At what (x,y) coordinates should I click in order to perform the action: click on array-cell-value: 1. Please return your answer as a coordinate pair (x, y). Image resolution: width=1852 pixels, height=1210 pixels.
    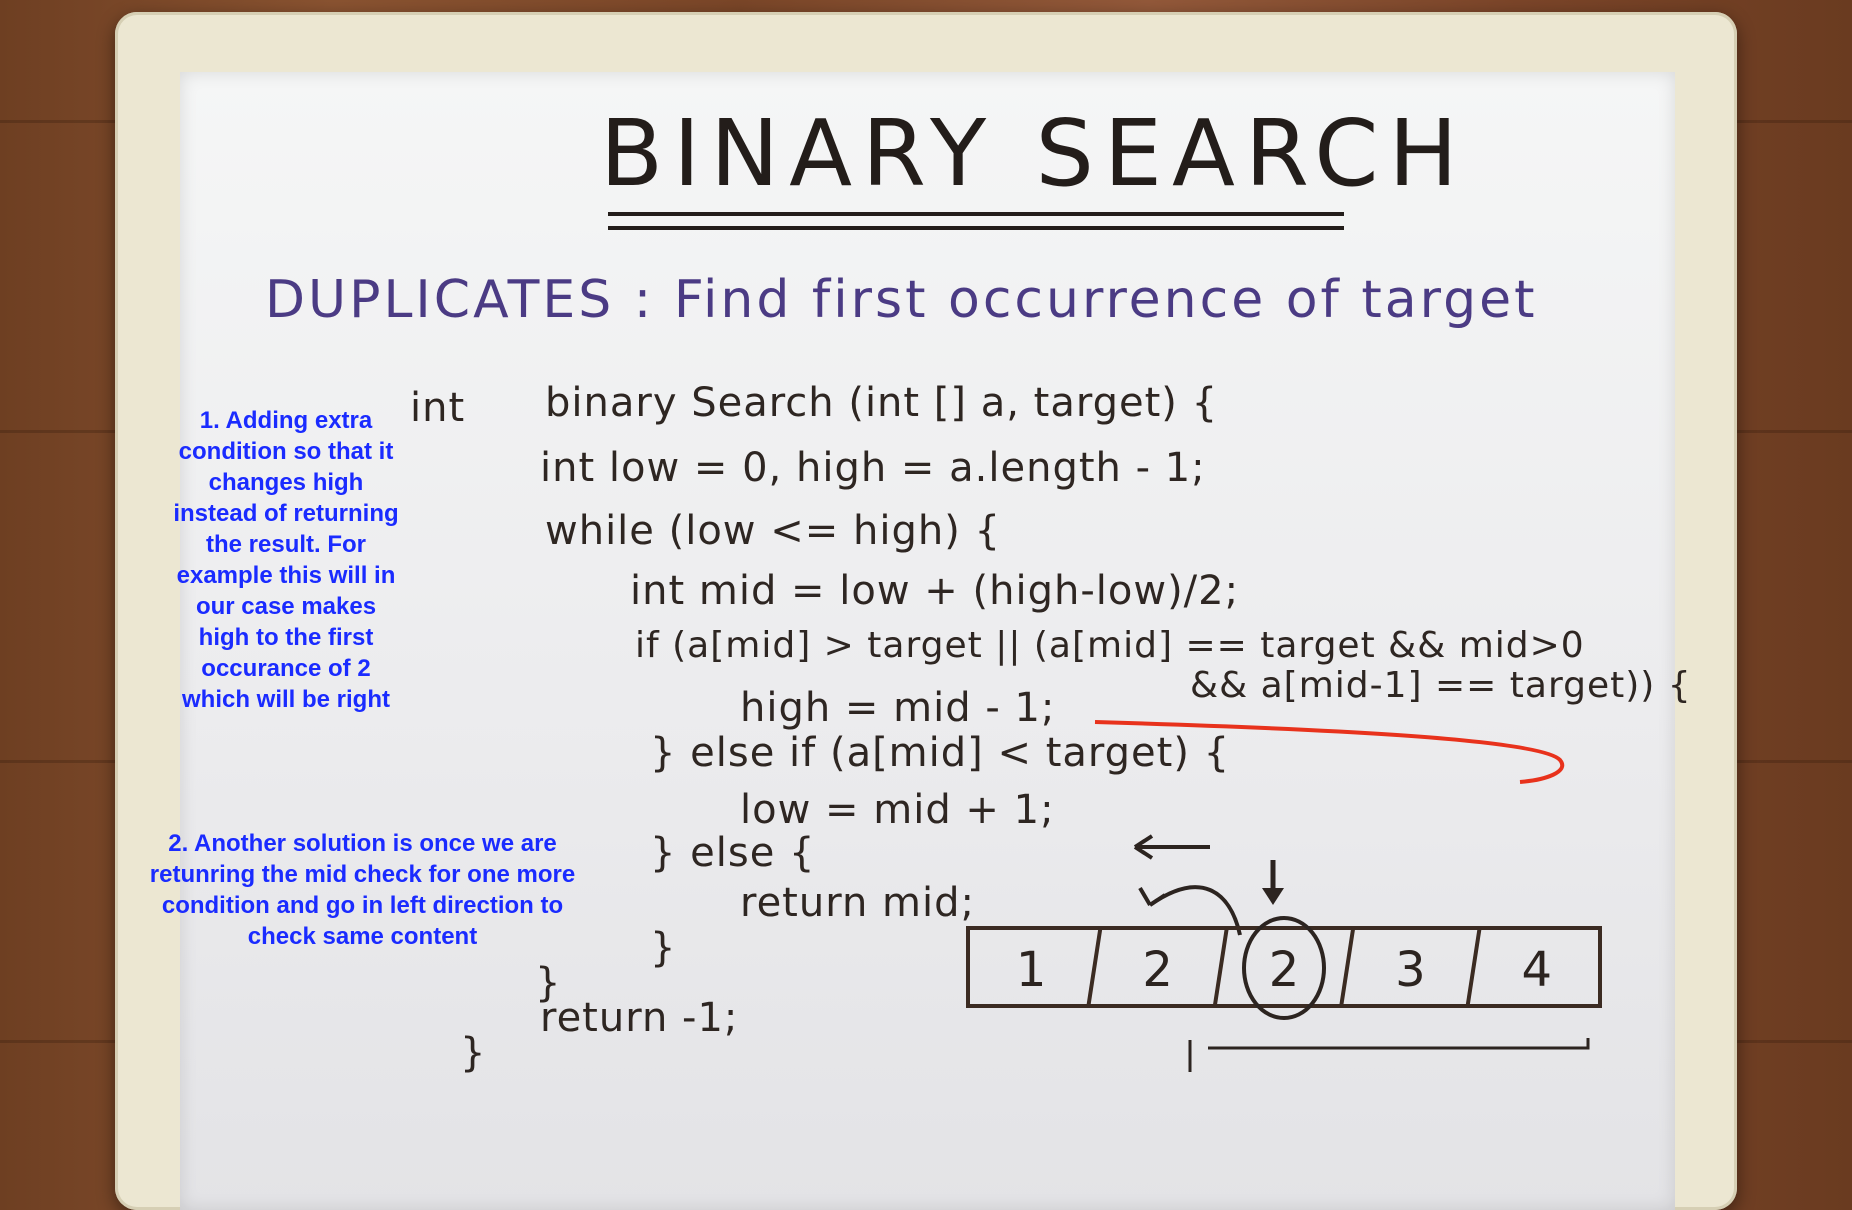
    Looking at the image, I should click on (1031, 970).